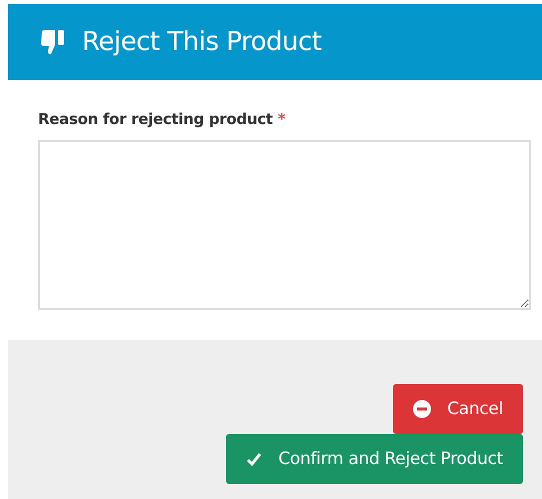 This screenshot has height=499, width=542. What do you see at coordinates (458, 409) in the screenshot?
I see `cancel-button: Cancel` at bounding box center [458, 409].